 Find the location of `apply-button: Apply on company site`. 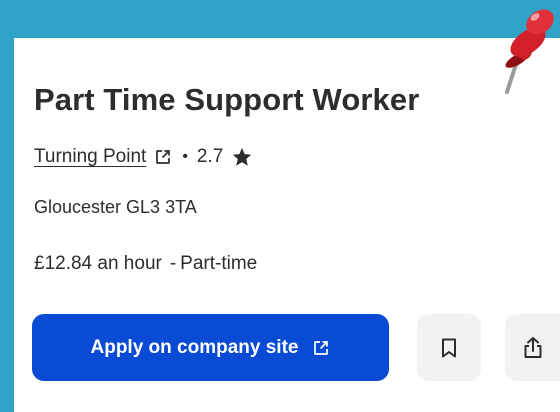

apply-button: Apply on company site is located at coordinates (210, 347).